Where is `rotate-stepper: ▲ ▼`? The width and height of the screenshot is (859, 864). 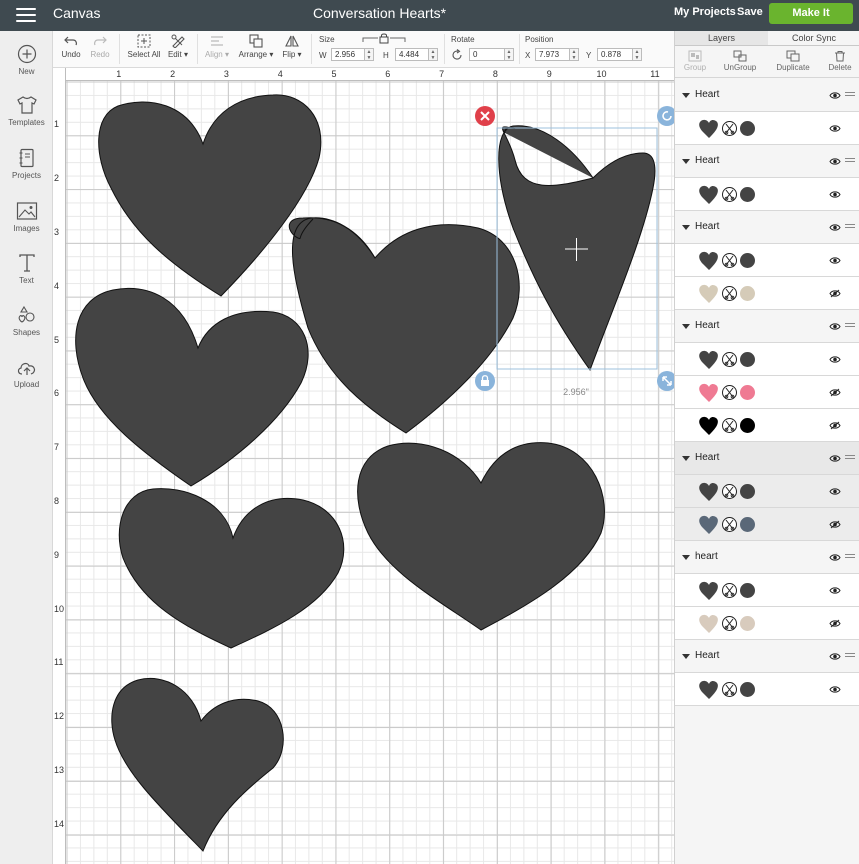
rotate-stepper: ▲ ▼ is located at coordinates (509, 54).